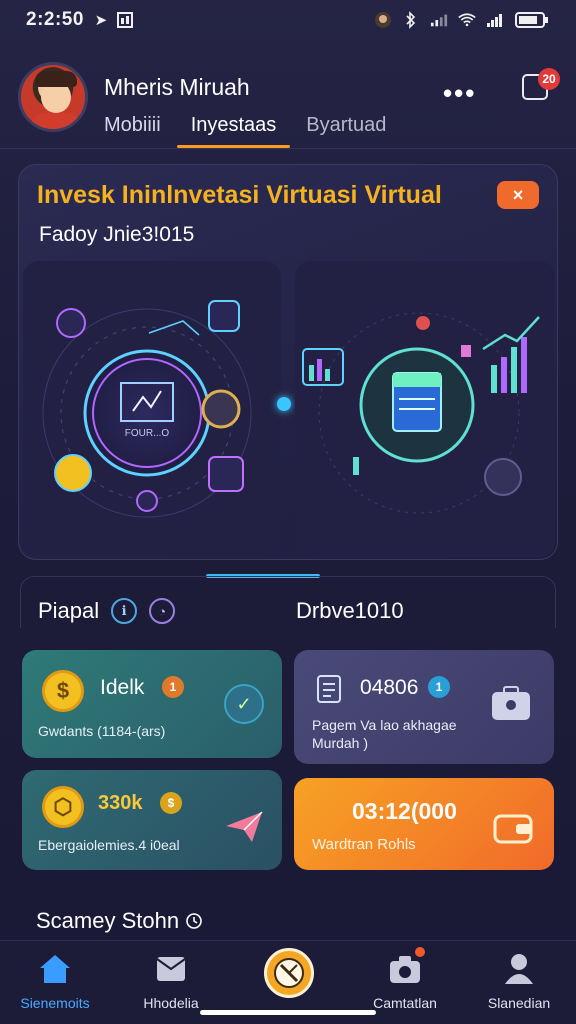  What do you see at coordinates (107, 611) in the screenshot?
I see `section-left: Piapal ℹ ◔` at bounding box center [107, 611].